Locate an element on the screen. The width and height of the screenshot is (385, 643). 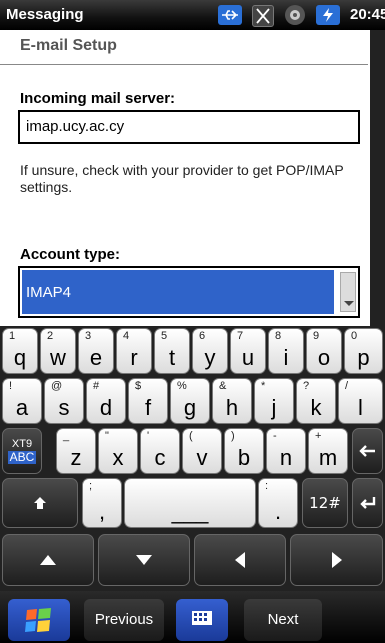
key-alt-label: 5 is located at coordinates (164, 336).